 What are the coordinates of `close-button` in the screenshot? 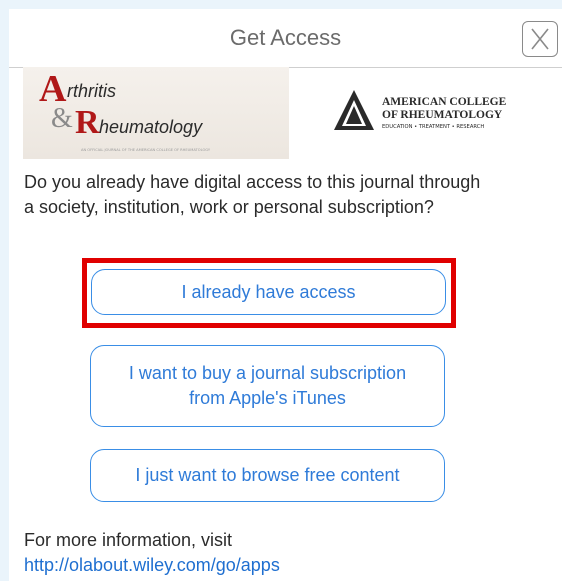 It's located at (540, 39).